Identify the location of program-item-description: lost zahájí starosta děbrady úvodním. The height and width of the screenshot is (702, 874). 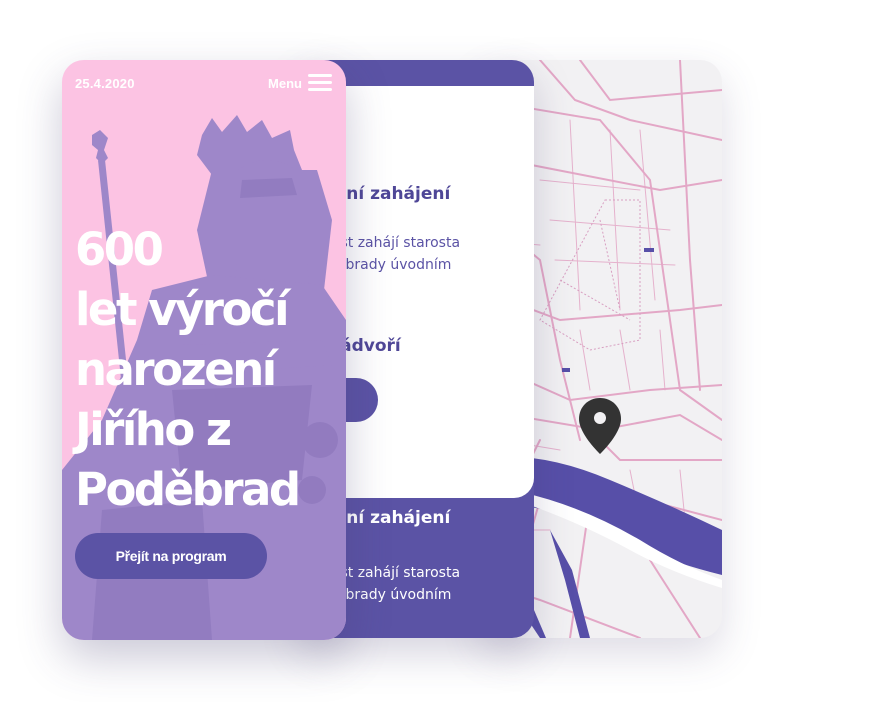
(394, 584).